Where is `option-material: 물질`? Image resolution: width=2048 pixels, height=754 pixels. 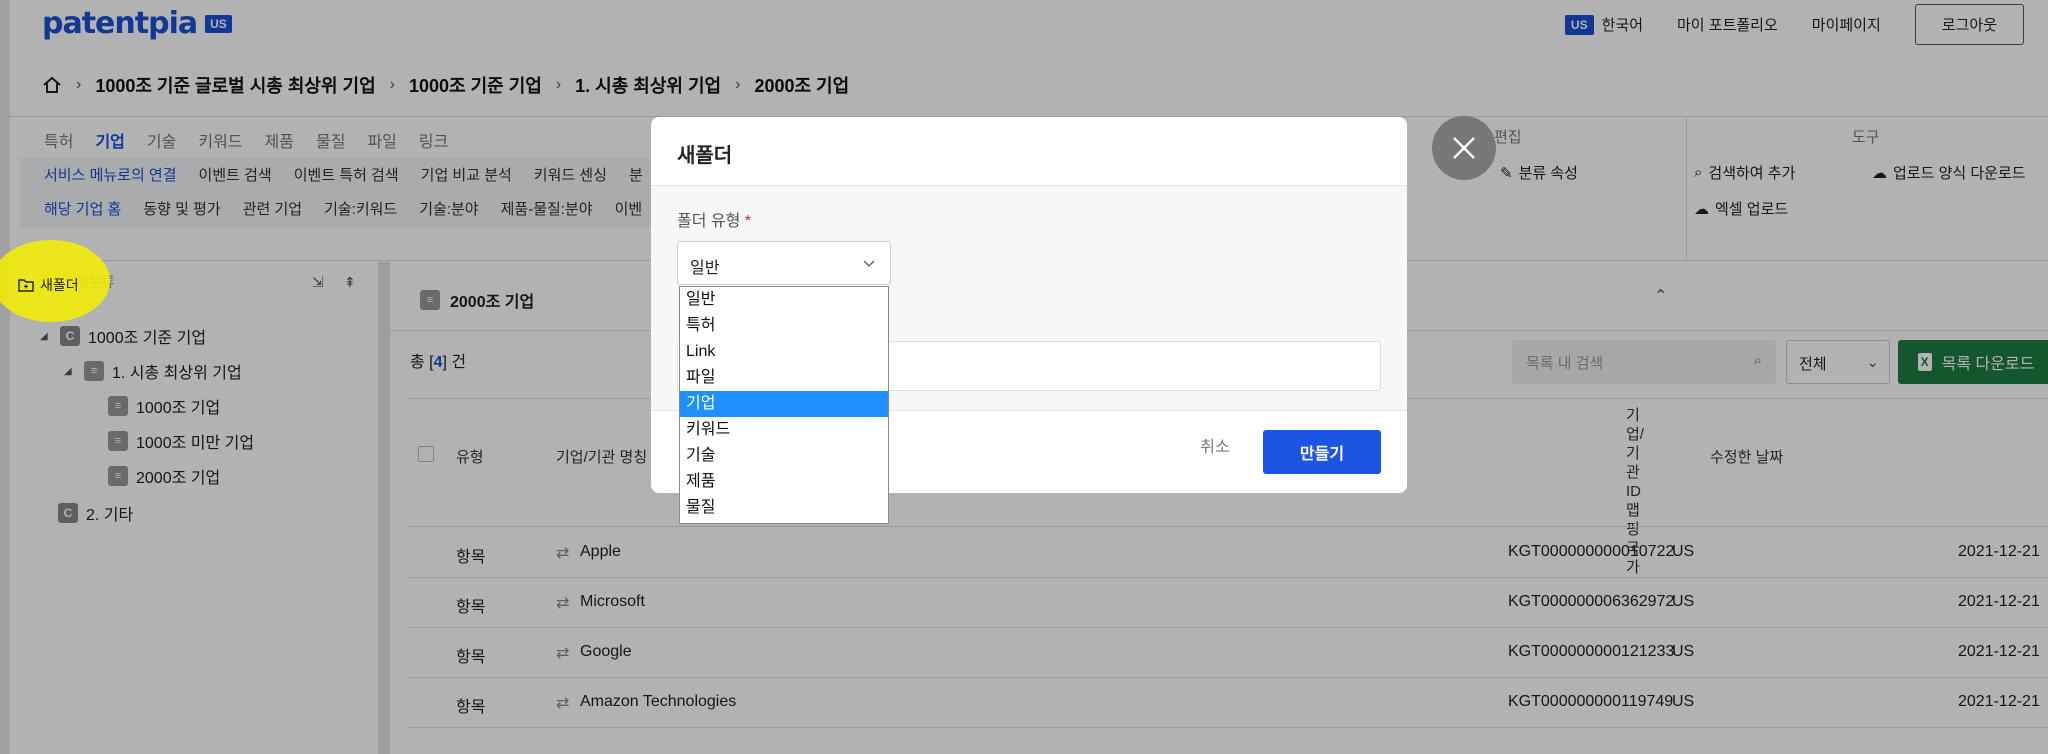 option-material: 물질 is located at coordinates (784, 508).